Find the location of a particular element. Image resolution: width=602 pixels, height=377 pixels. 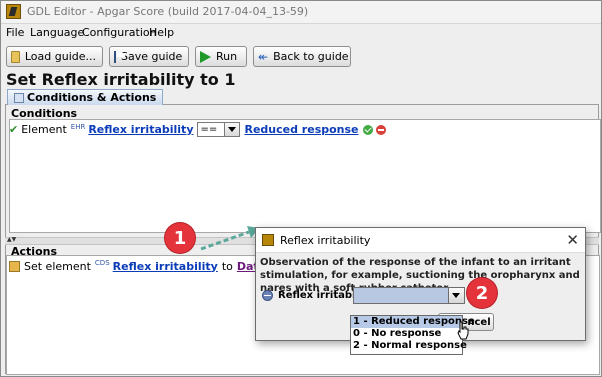

checkmark-icon: ✔ is located at coordinates (14, 129).